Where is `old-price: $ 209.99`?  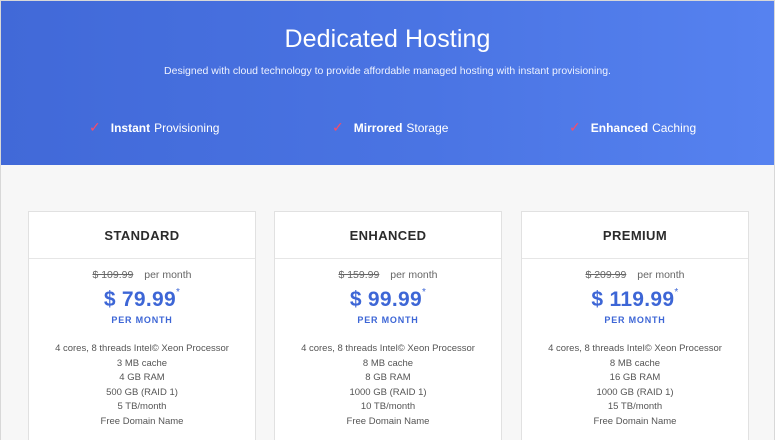
old-price: $ 209.99 is located at coordinates (606, 275).